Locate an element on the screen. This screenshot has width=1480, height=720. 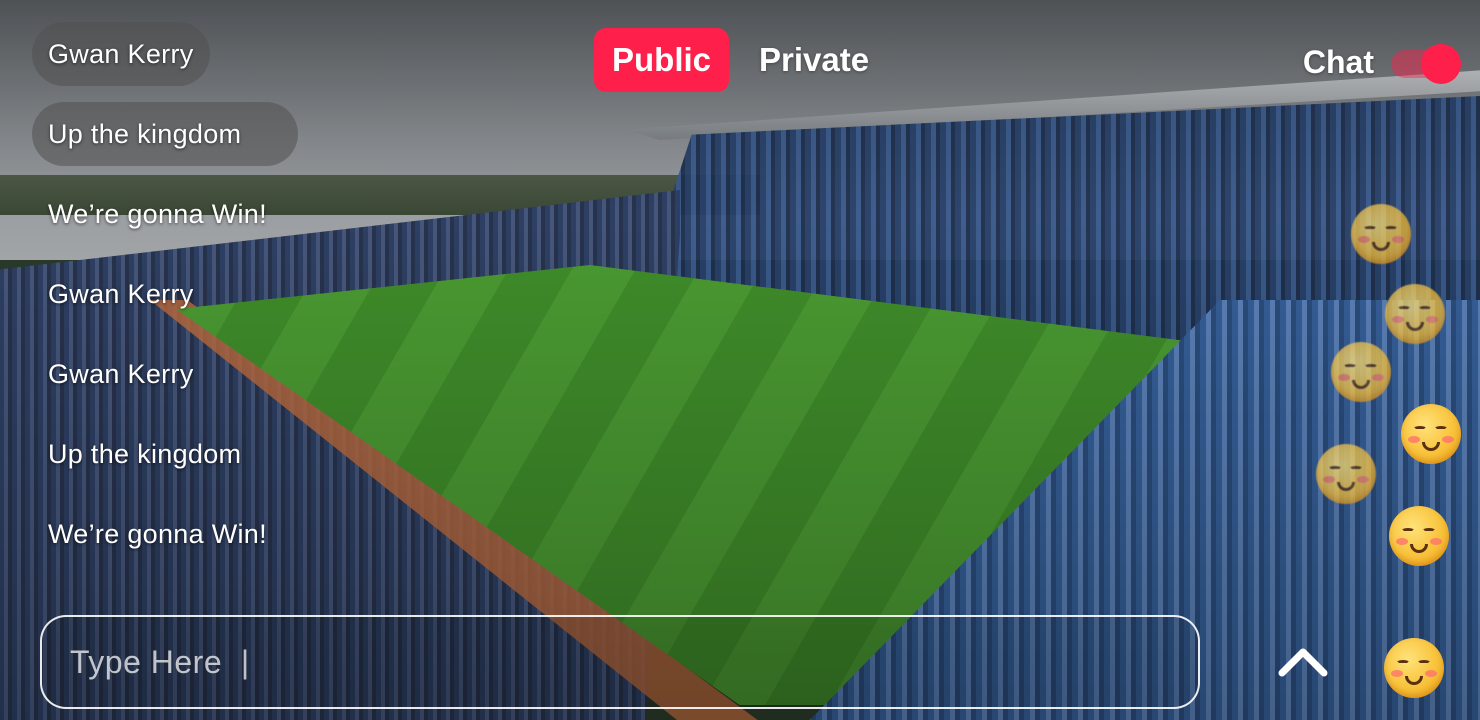
chevron-up-icon is located at coordinates (1303, 660).